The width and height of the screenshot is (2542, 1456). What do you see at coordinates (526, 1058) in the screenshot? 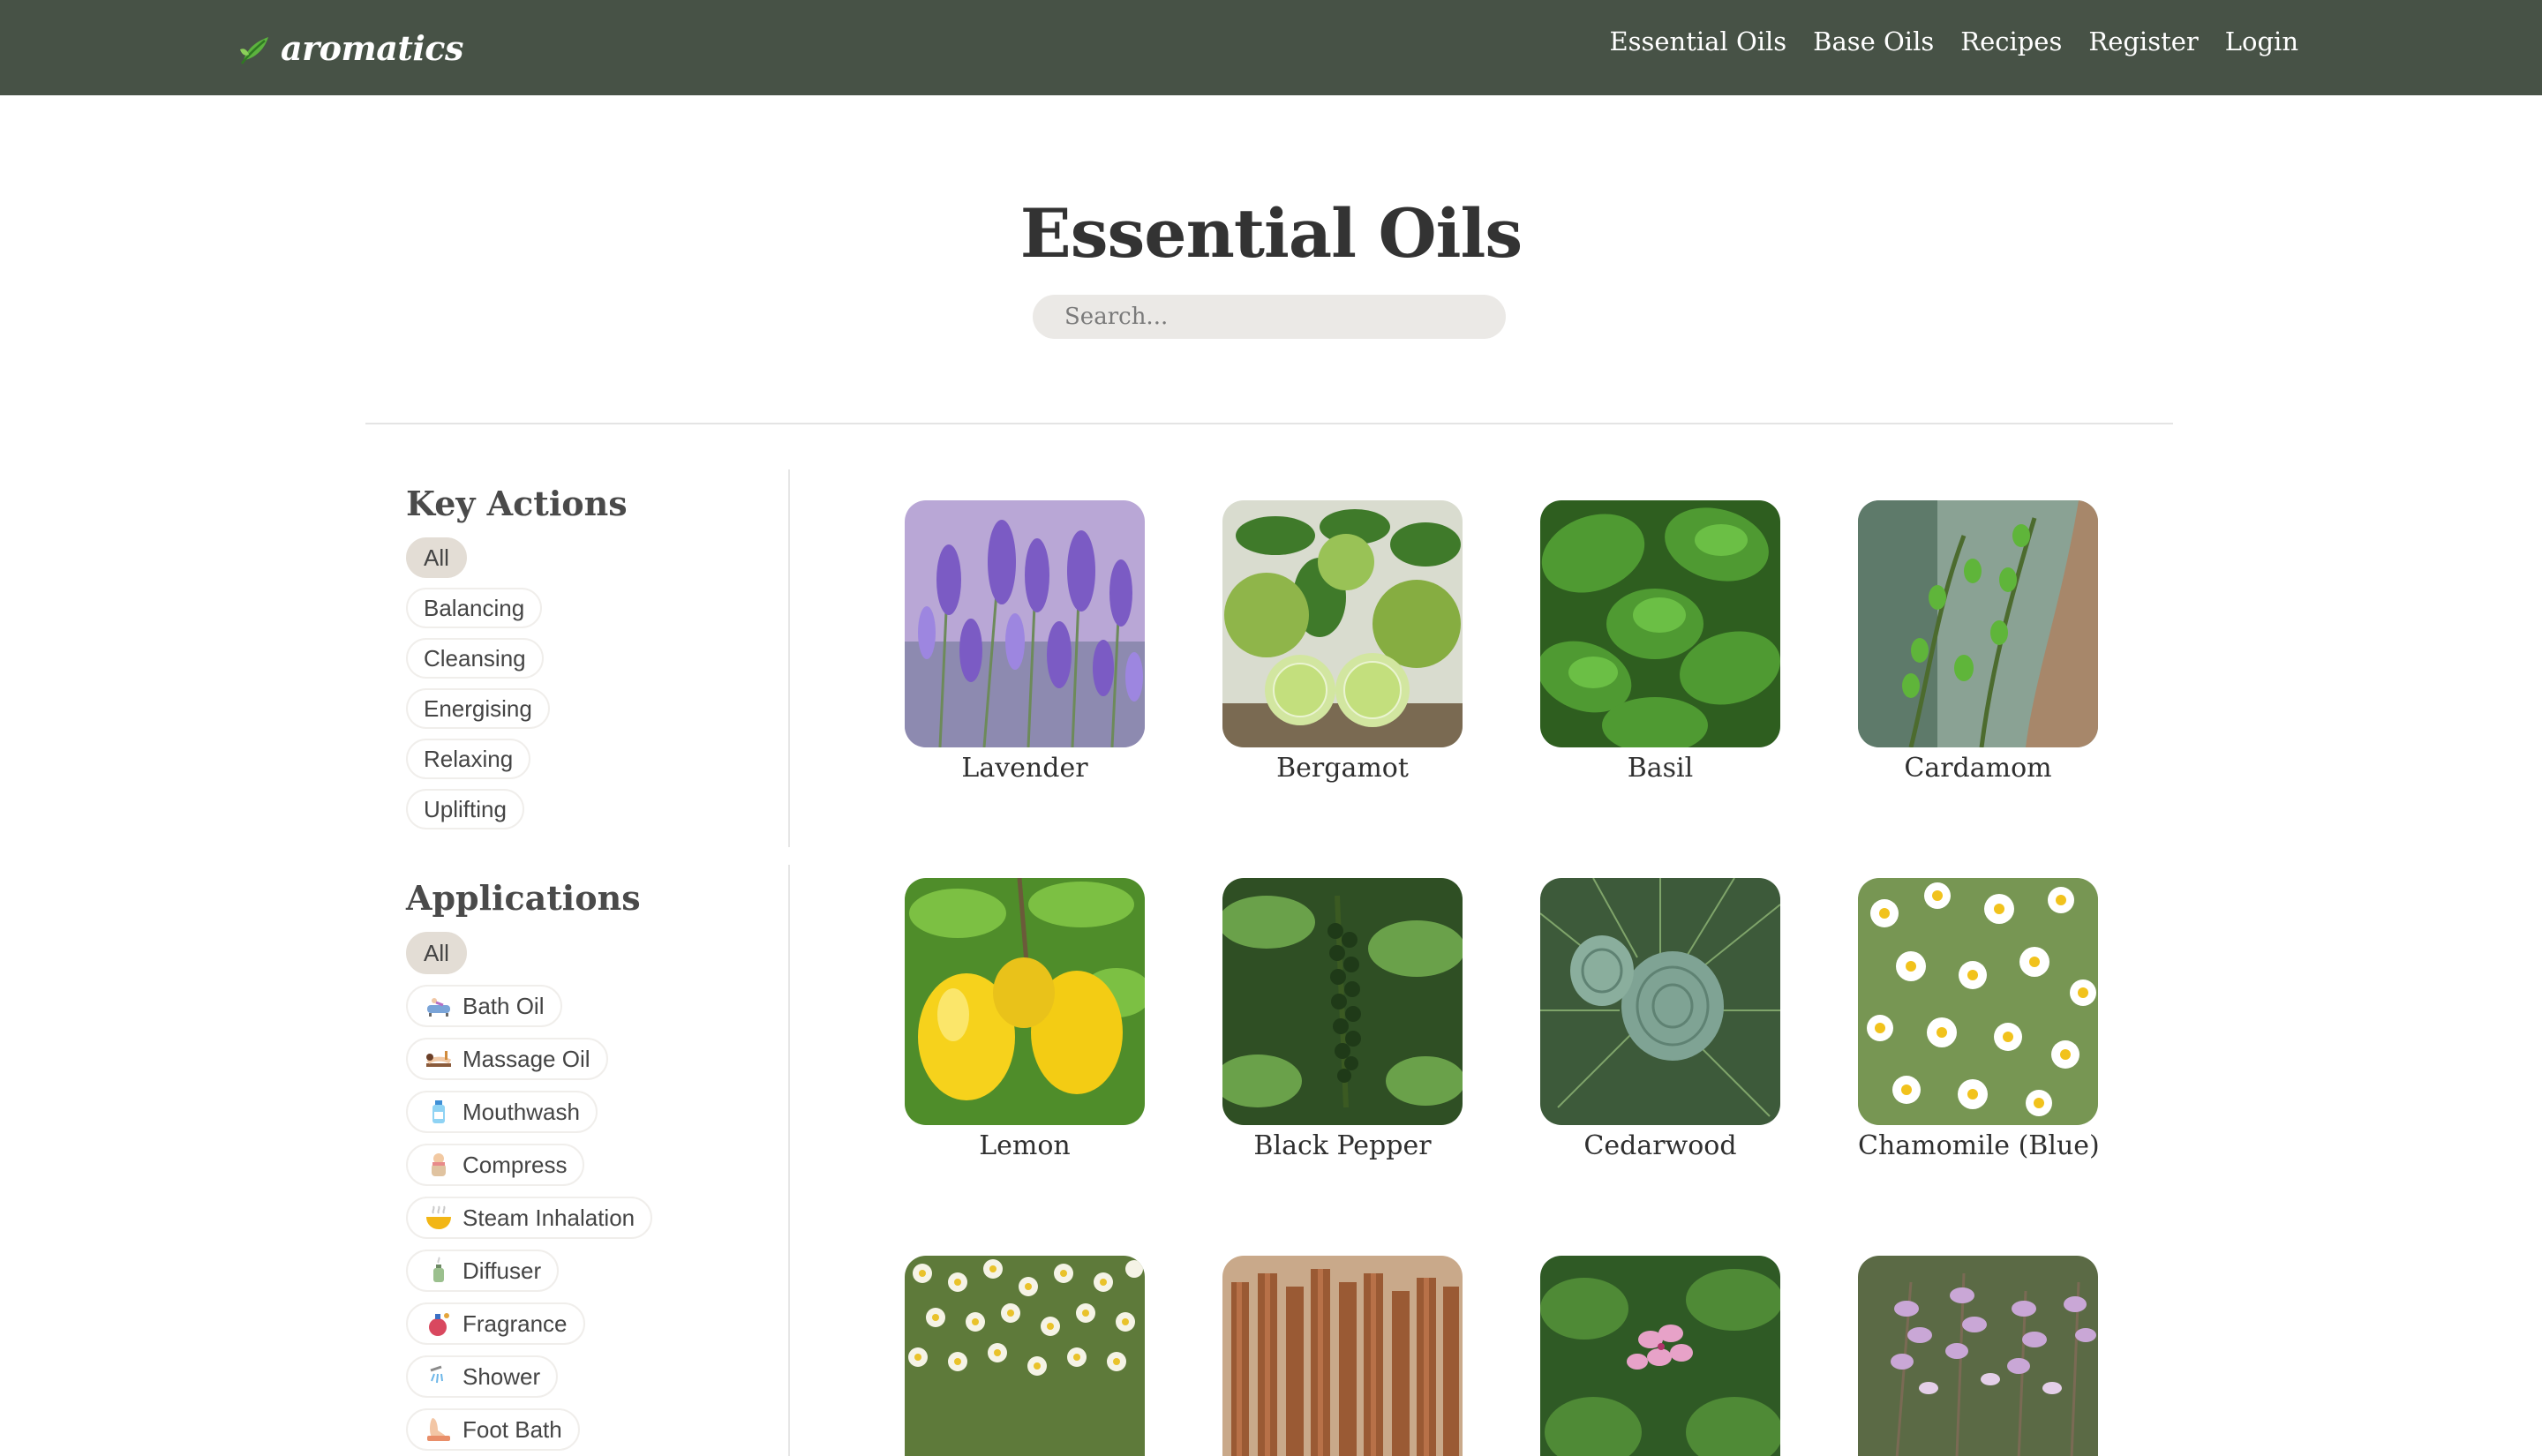
I see `chip-label: Massage Oil` at bounding box center [526, 1058].